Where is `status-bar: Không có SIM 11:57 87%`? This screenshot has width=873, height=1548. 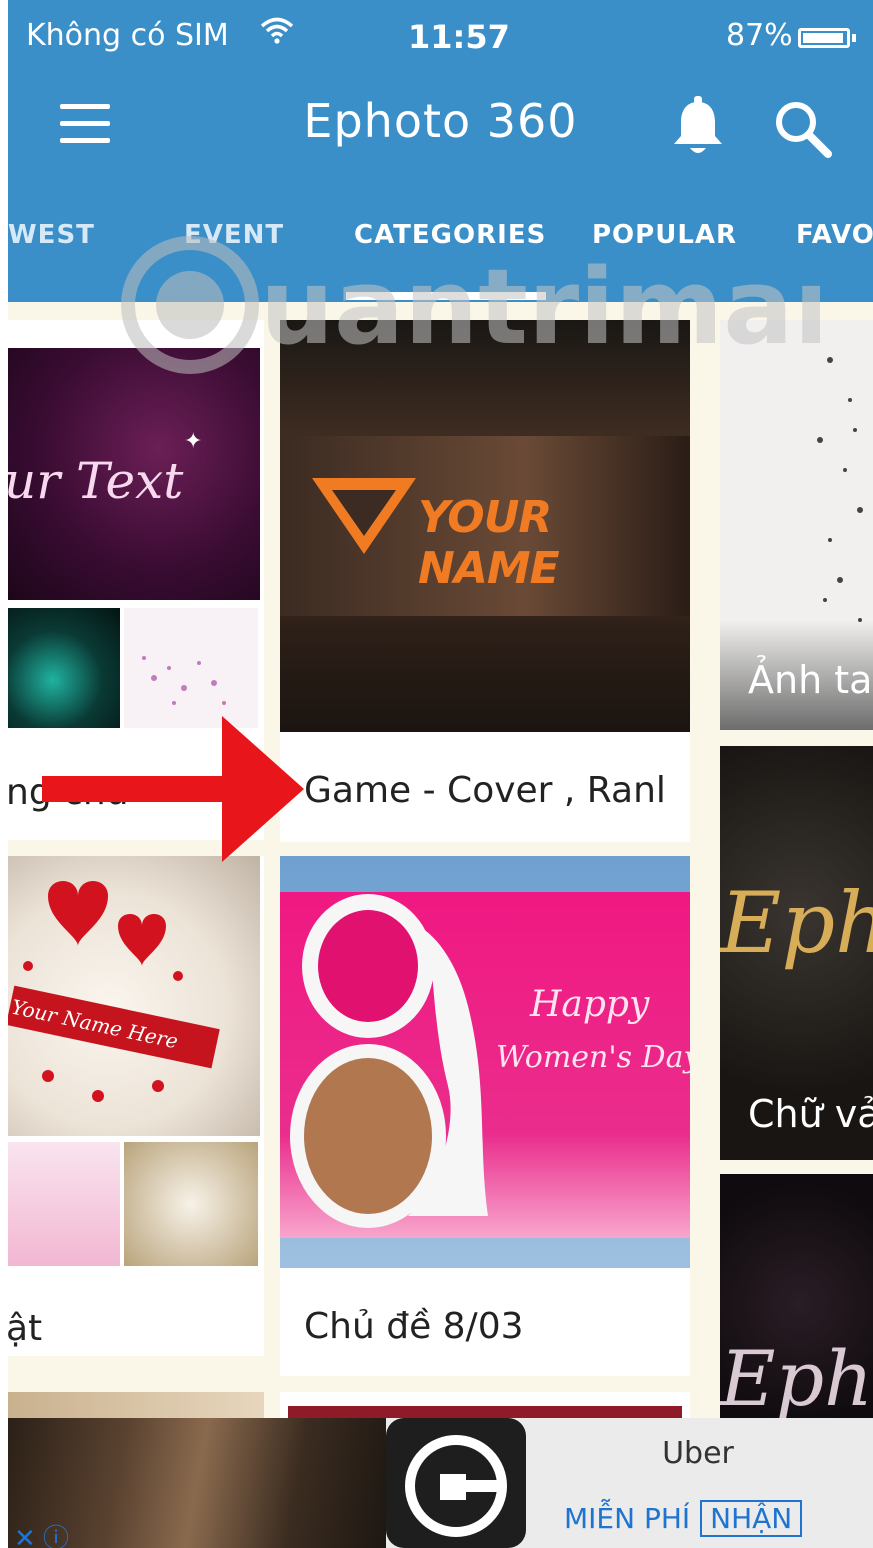 status-bar: Không có SIM 11:57 87% is located at coordinates (440, 38).